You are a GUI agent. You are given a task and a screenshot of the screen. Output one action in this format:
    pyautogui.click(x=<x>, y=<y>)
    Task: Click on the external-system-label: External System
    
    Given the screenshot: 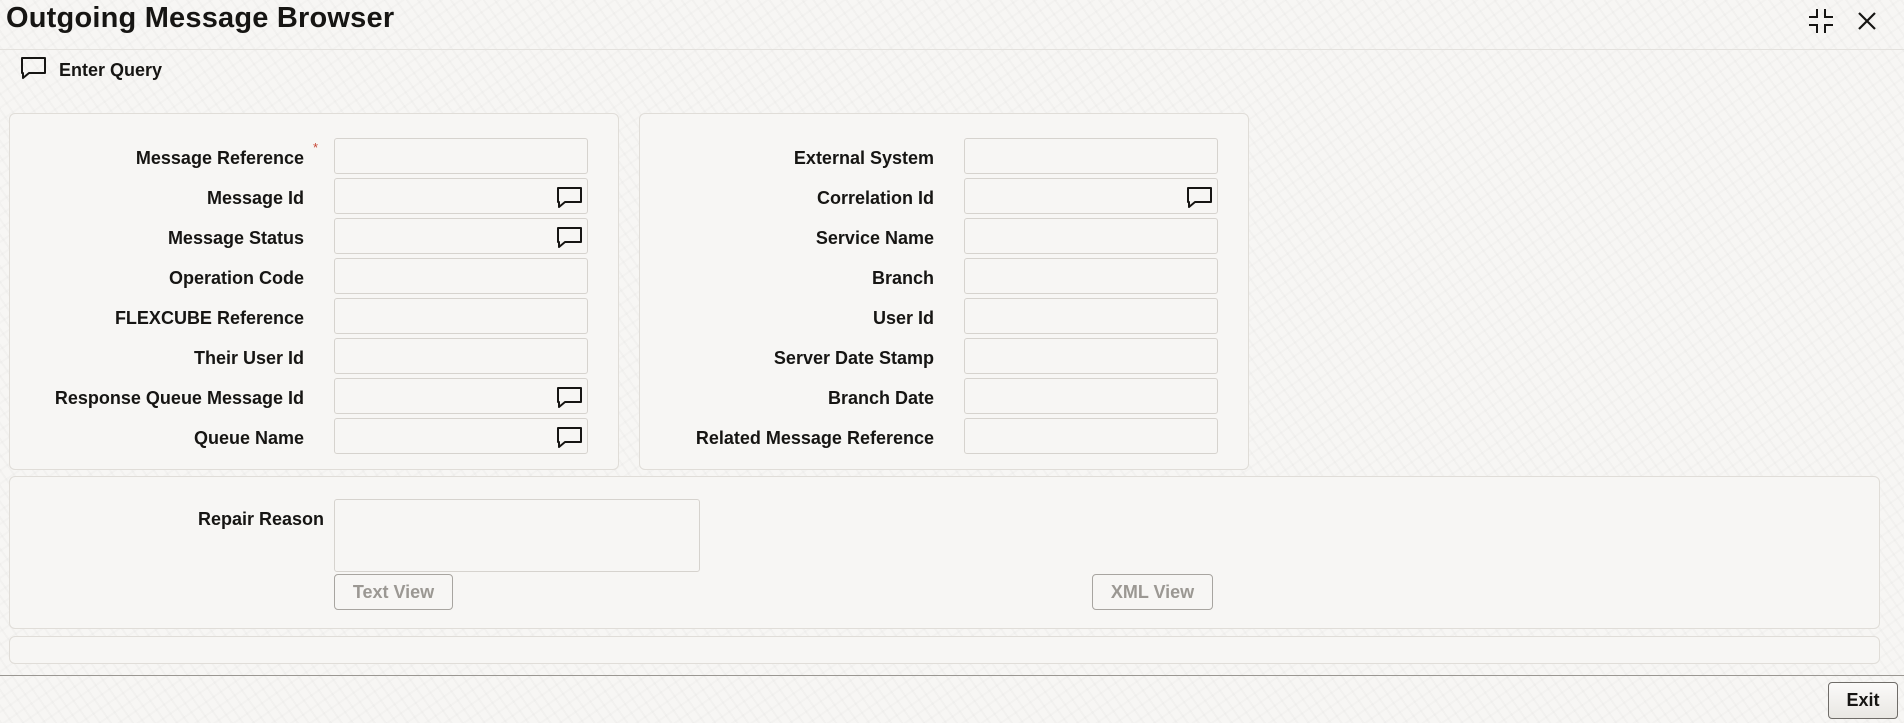 What is the action you would take?
    pyautogui.click(x=863, y=158)
    